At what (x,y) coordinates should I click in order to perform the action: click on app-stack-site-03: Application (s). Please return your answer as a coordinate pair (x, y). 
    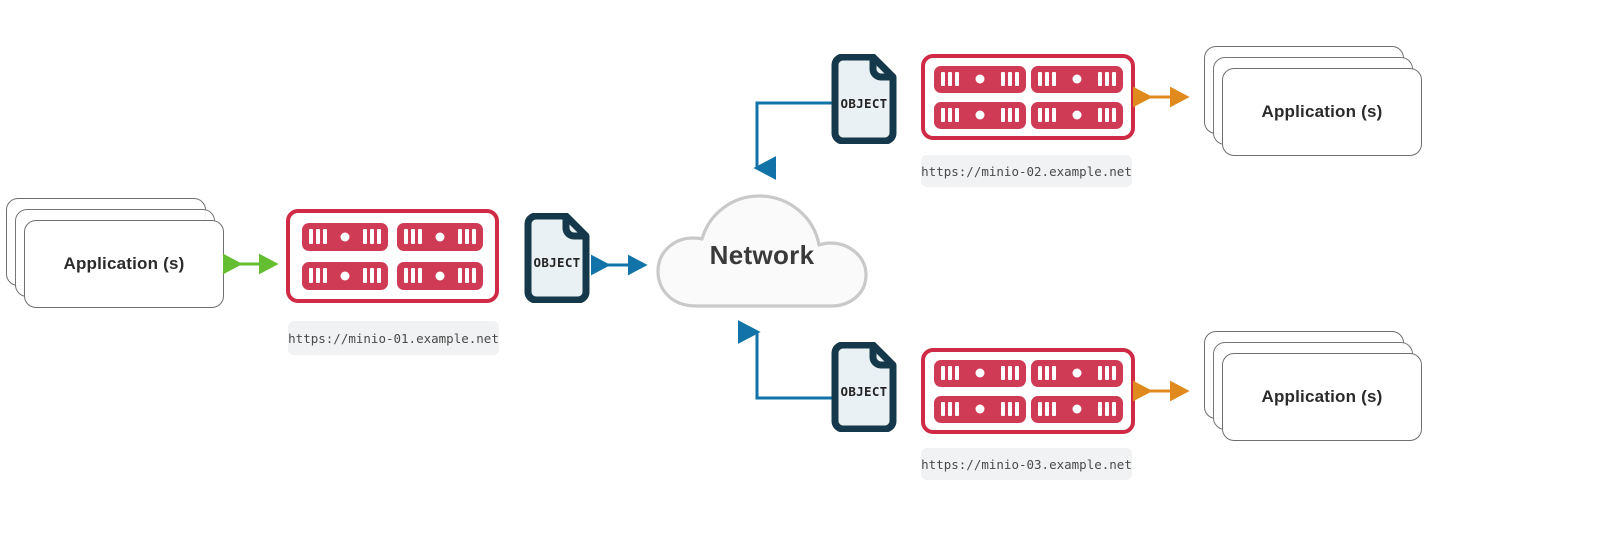
    Looking at the image, I should click on (1316, 388).